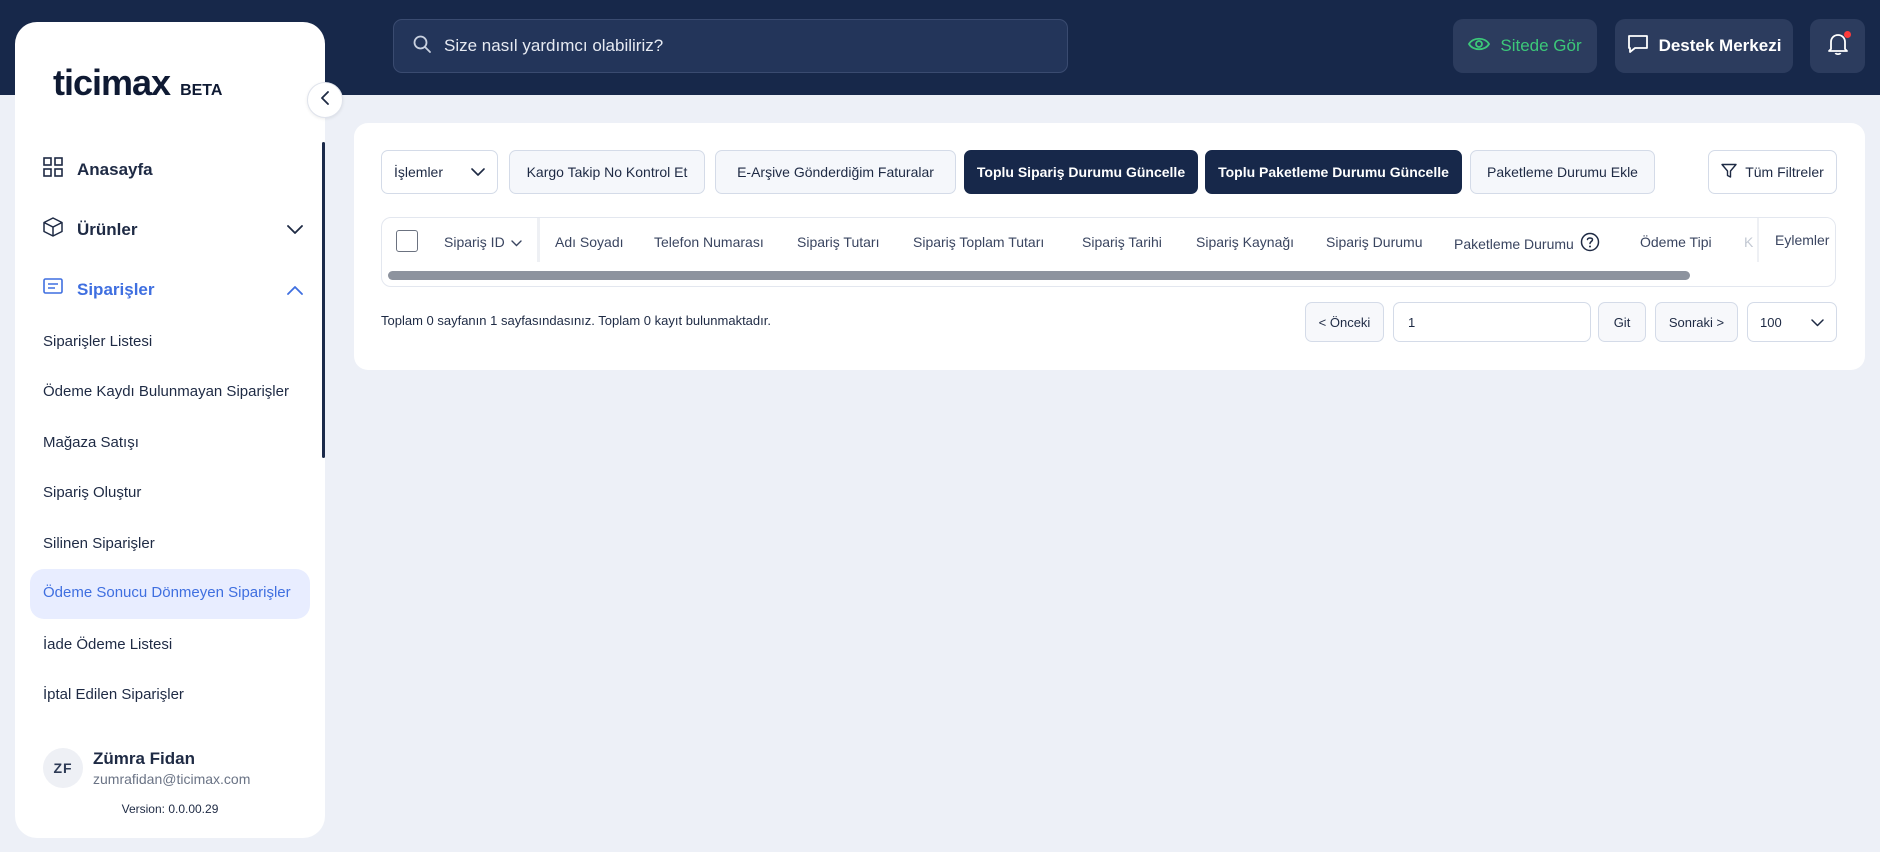 The height and width of the screenshot is (852, 1880). What do you see at coordinates (554, 45) in the screenshot?
I see `search-placeholder: Size nasıl yardımcı olabiliriz?` at bounding box center [554, 45].